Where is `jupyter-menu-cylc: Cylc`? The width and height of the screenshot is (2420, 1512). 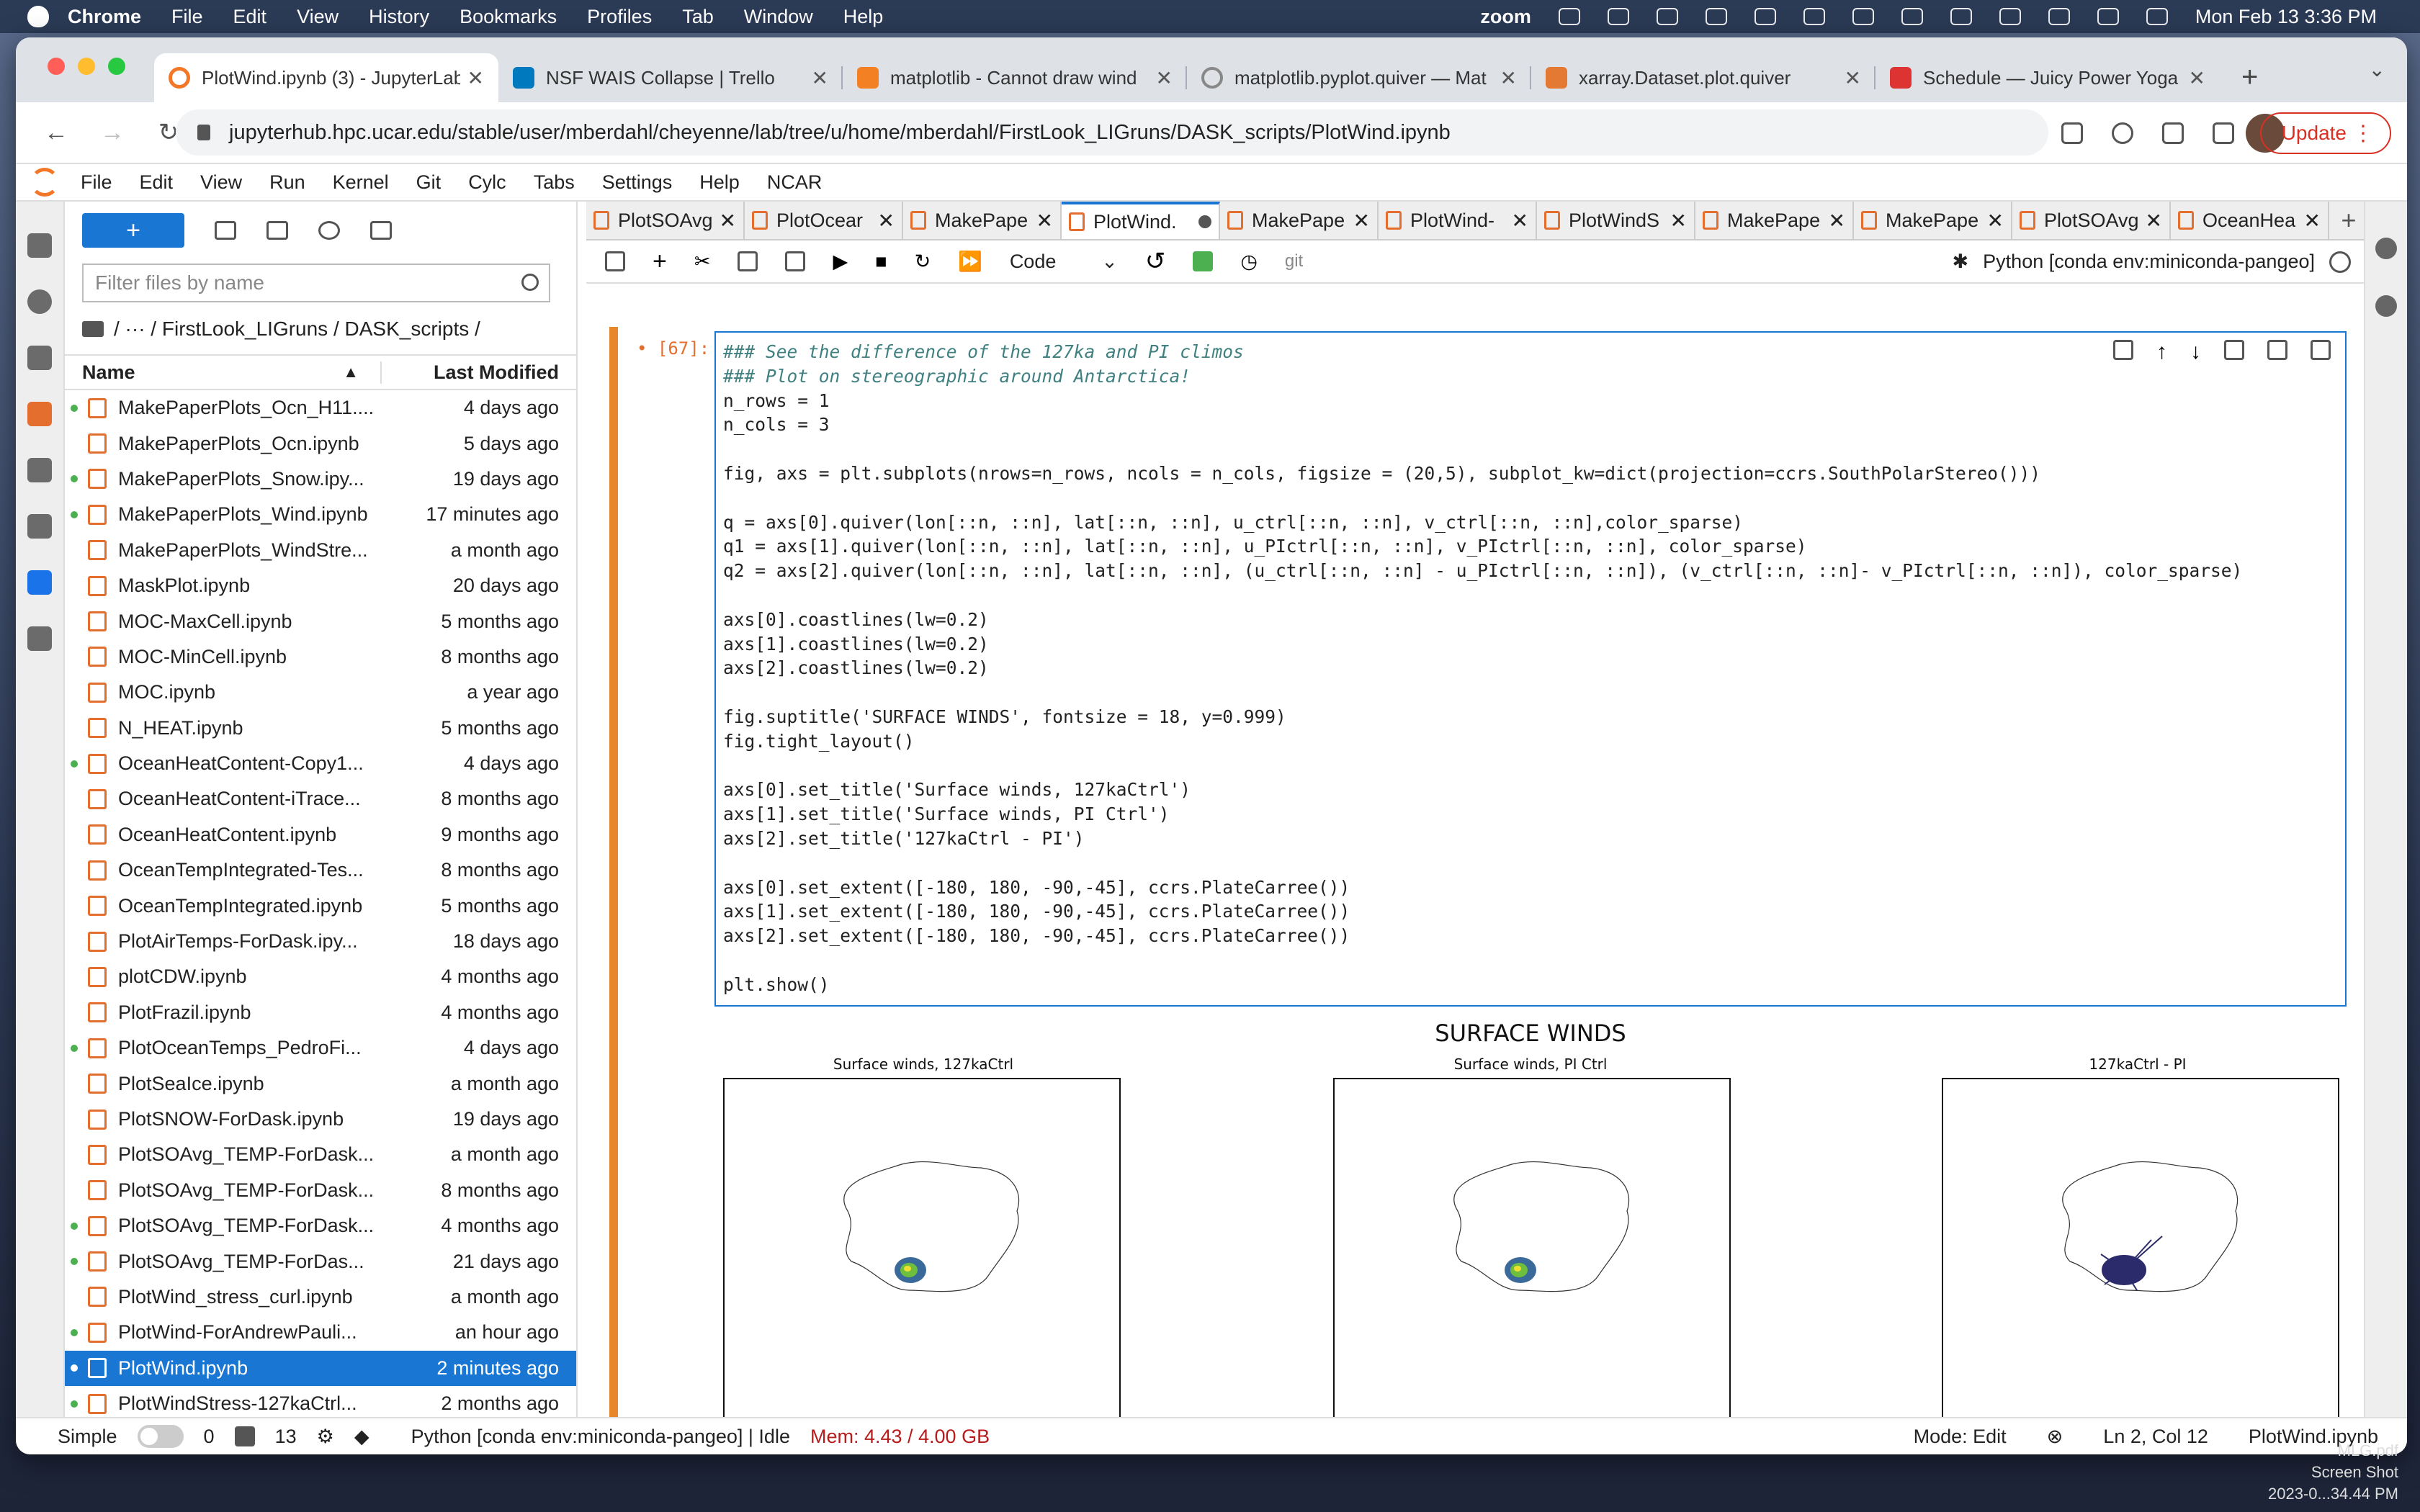
jupyter-menu-cylc: Cylc is located at coordinates (487, 182).